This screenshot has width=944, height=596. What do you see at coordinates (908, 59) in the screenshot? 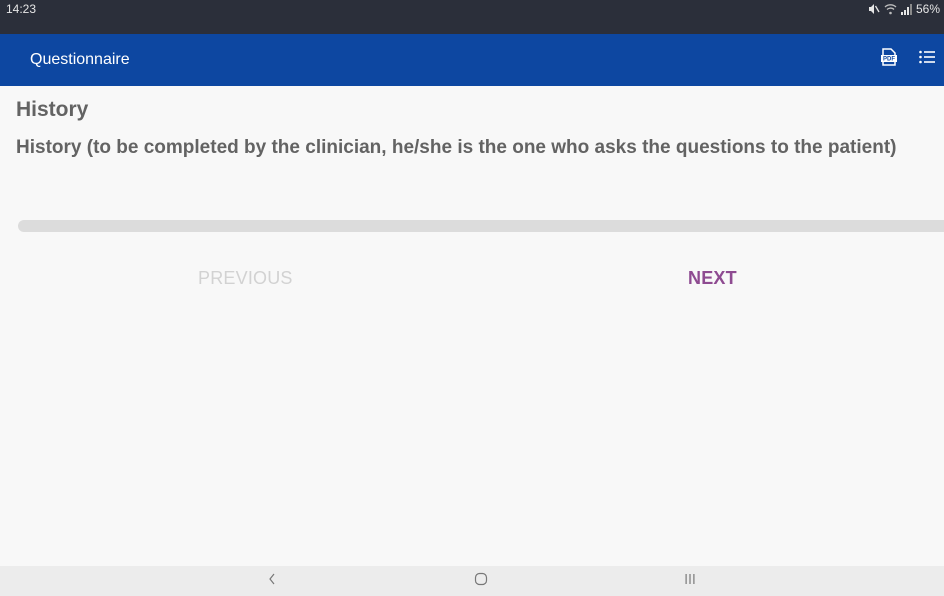
I see `app-actions: PDF` at bounding box center [908, 59].